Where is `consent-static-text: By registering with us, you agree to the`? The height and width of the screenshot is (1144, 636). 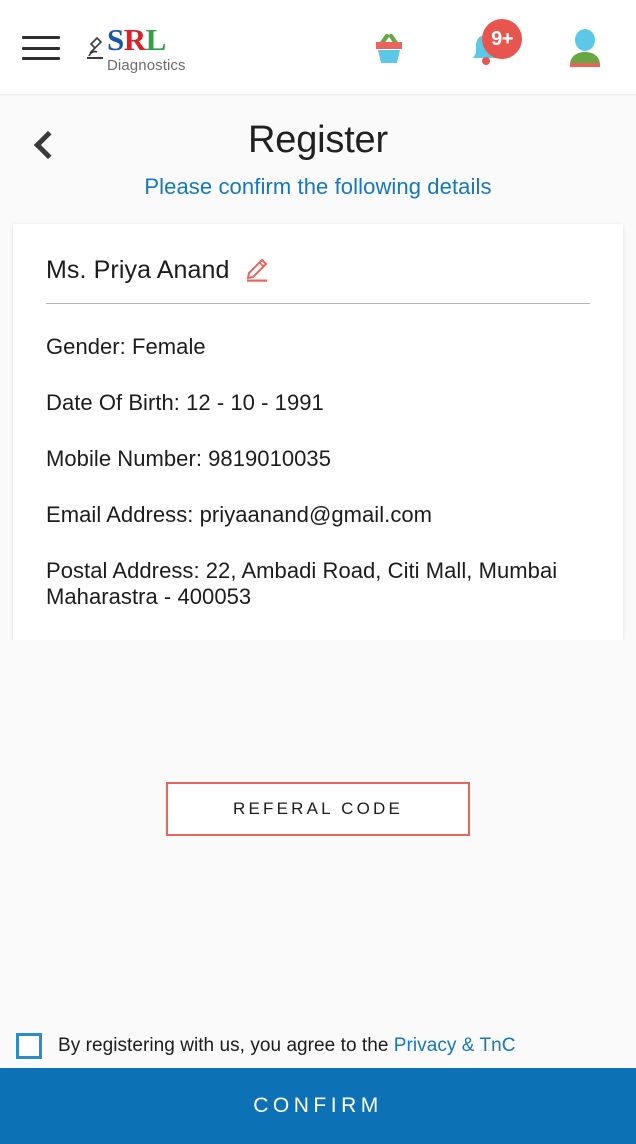
consent-static-text: By registering with us, you agree to the is located at coordinates (226, 1045).